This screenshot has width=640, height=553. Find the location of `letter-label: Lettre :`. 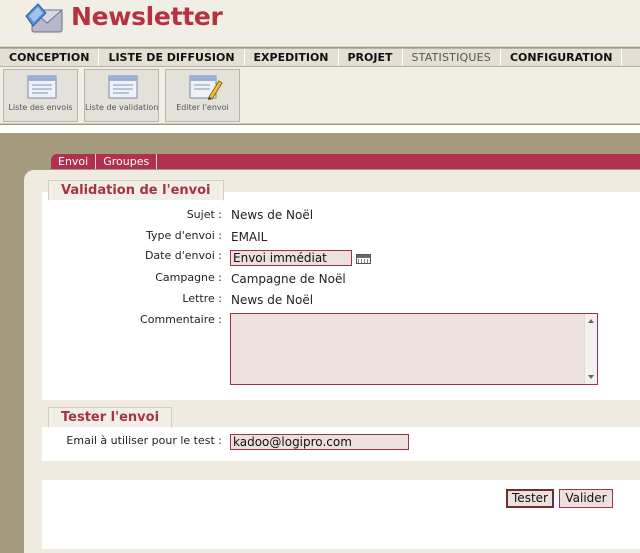

letter-label: Lettre : is located at coordinates (202, 298).